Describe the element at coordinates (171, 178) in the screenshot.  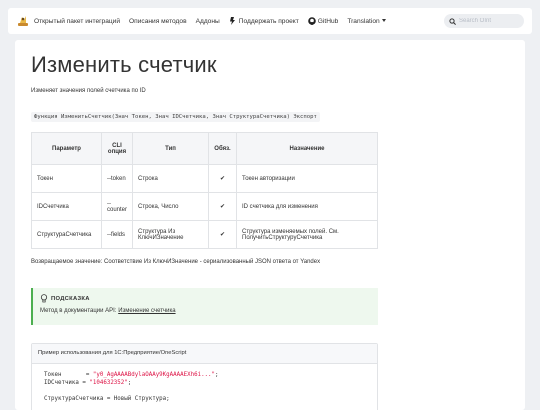
I see `table-cell: Строка` at that location.